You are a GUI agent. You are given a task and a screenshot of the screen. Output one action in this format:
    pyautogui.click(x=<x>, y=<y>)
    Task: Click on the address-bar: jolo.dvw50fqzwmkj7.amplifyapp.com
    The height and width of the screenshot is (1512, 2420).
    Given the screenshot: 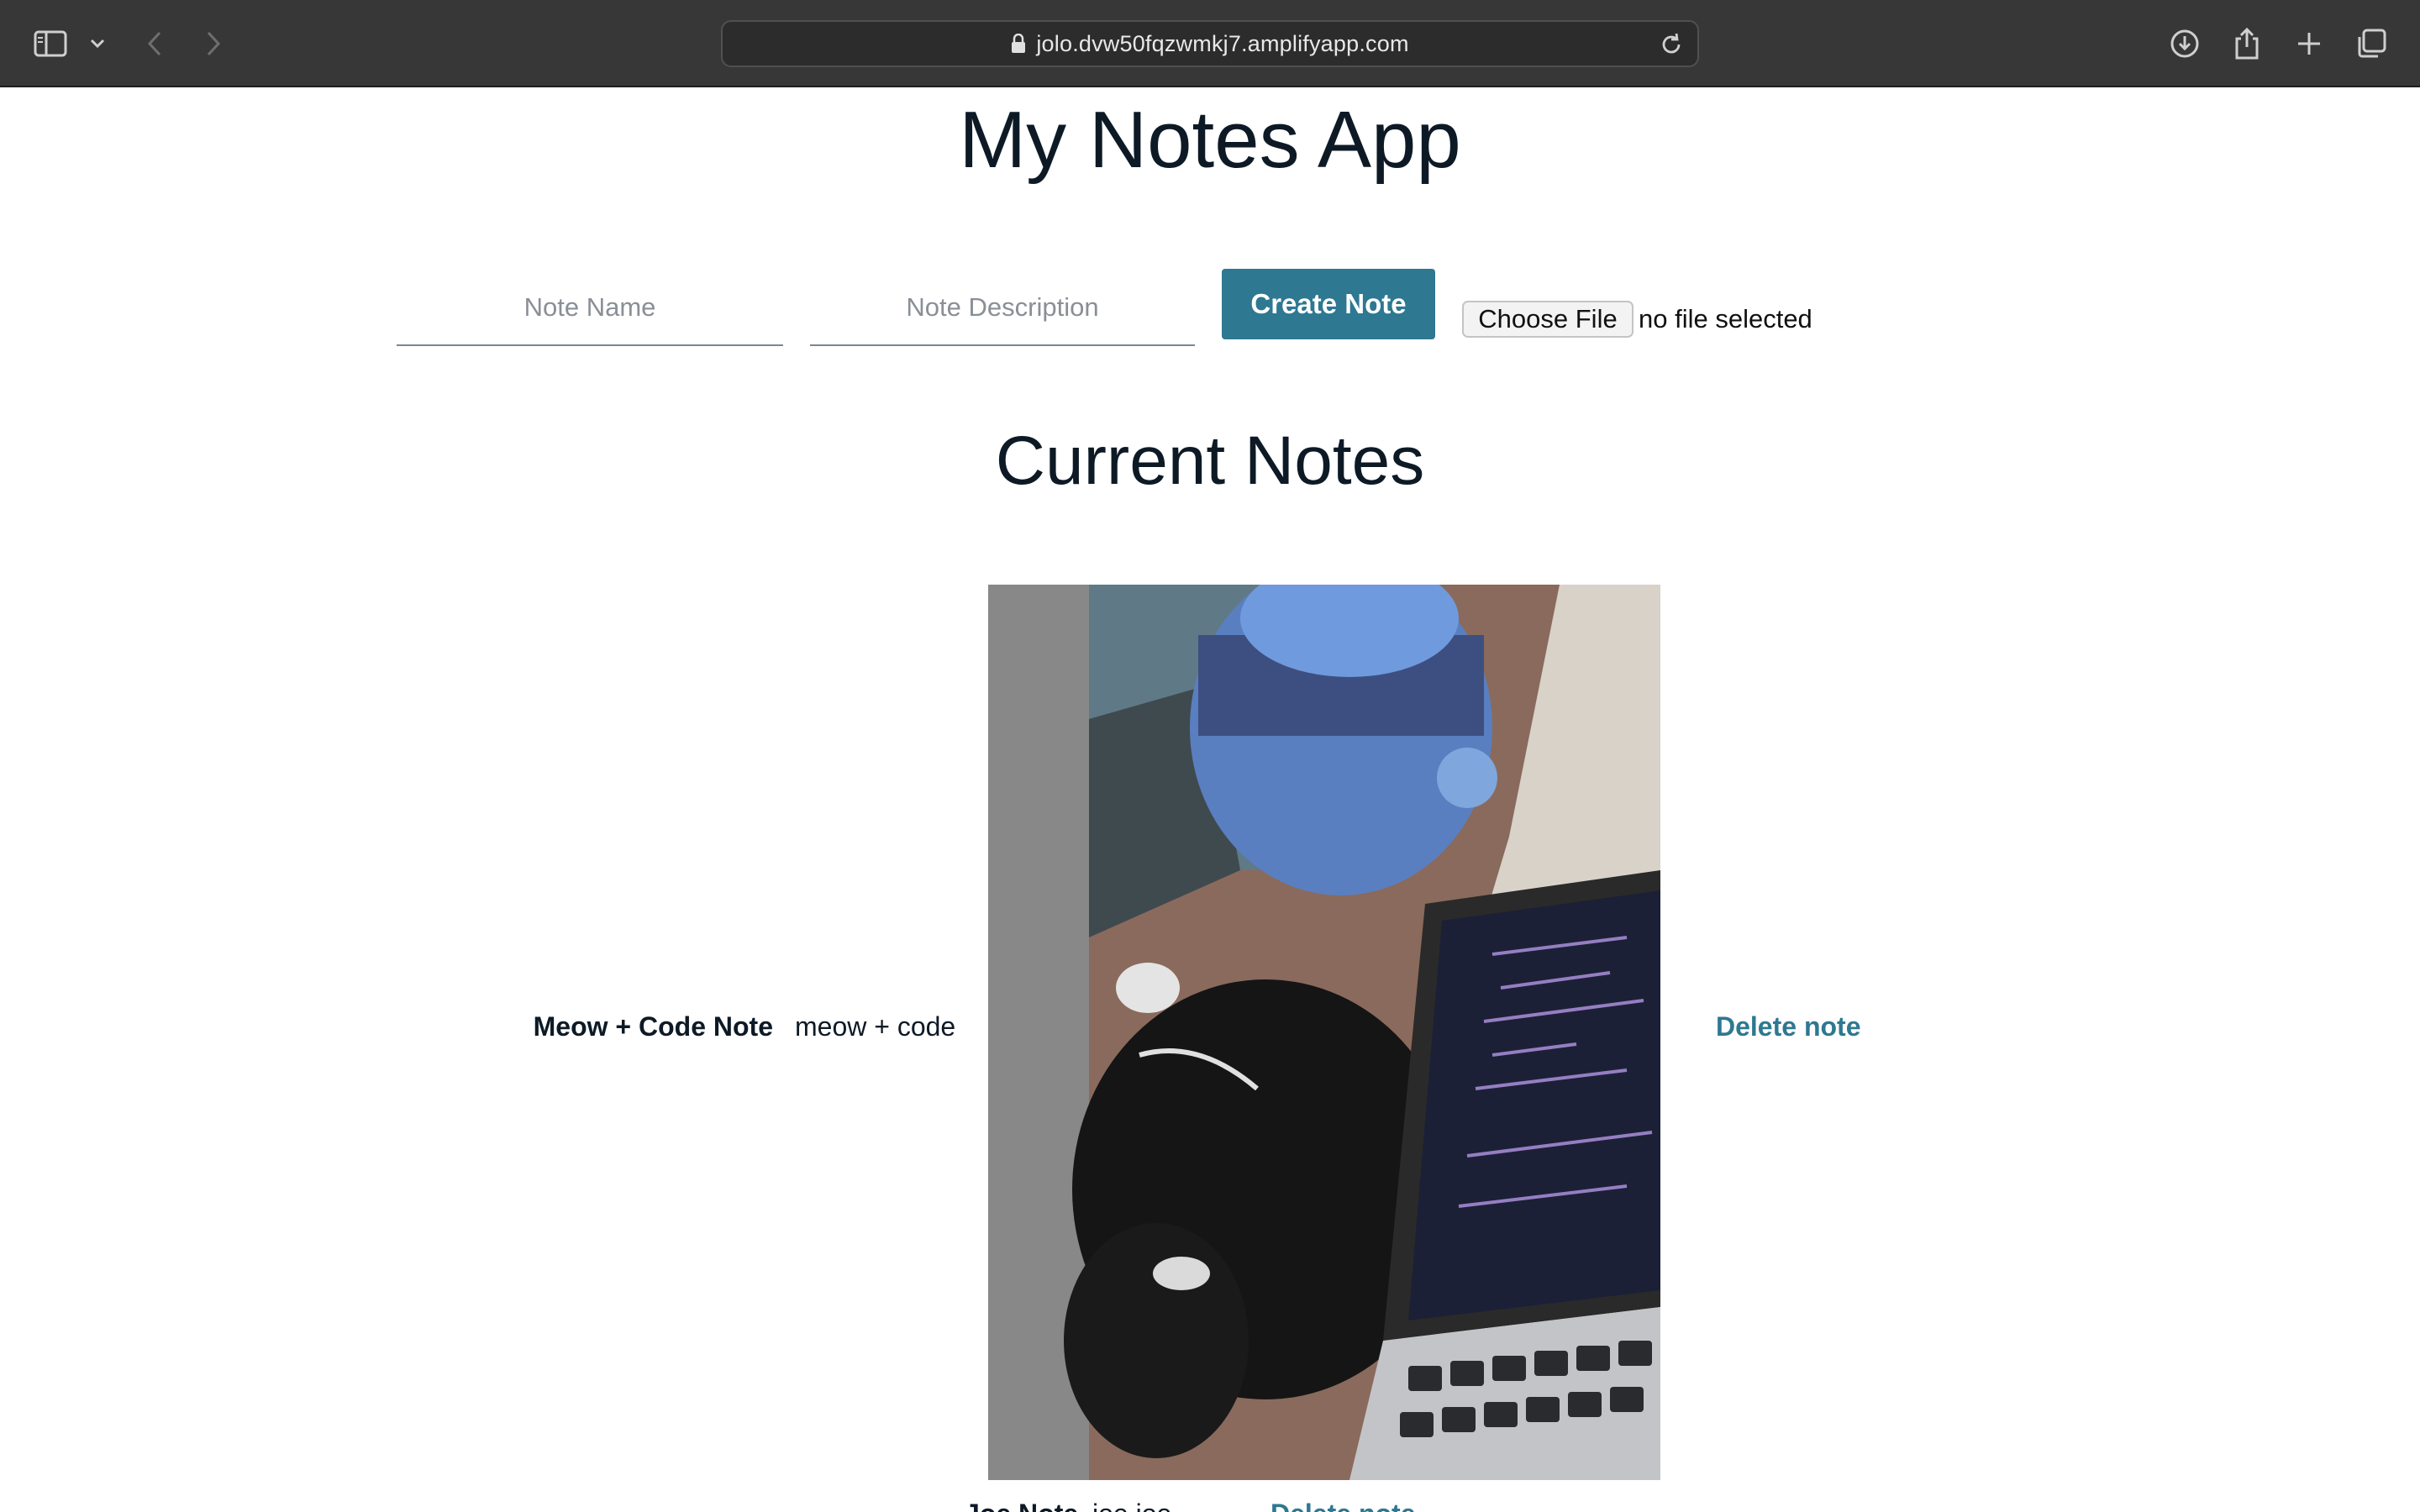 What is the action you would take?
    pyautogui.click(x=1210, y=43)
    